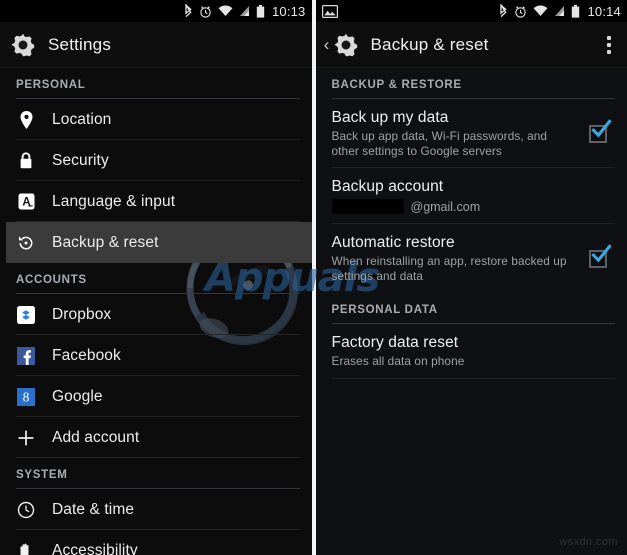 The width and height of the screenshot is (627, 555). What do you see at coordinates (114, 201) in the screenshot?
I see `sidebar-item-label: Language & input` at bounding box center [114, 201].